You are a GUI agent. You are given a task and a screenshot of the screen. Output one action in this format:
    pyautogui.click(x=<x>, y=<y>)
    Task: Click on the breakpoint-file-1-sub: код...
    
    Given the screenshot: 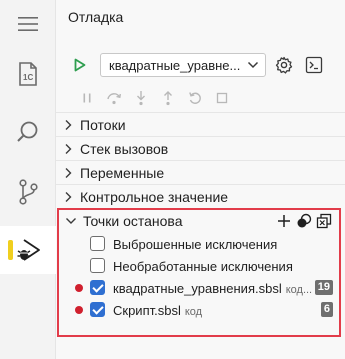 What is the action you would take?
    pyautogui.click(x=299, y=289)
    